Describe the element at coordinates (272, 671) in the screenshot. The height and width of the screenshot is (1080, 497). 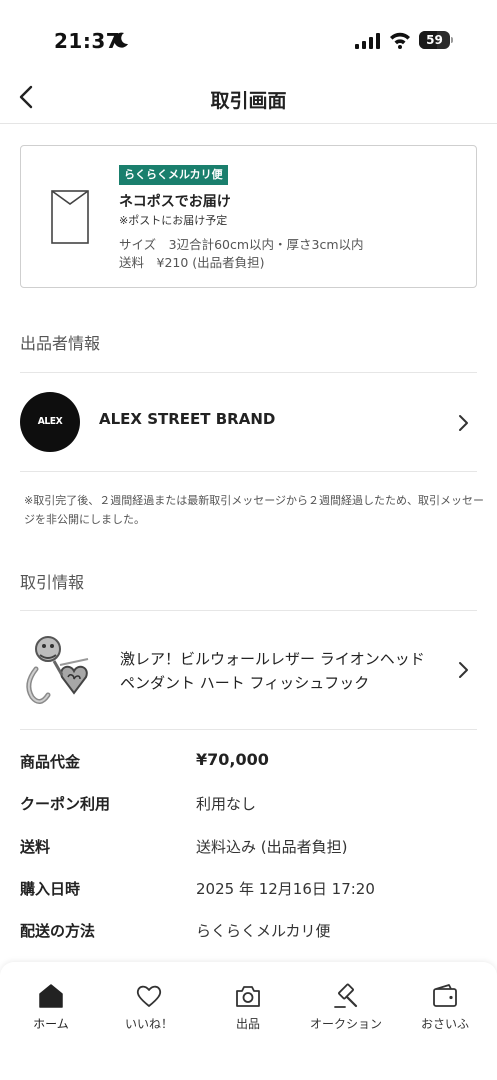
I see `product-title: 激レア！ビルウォールレザー ライオンヘッド ペンダント ハート フィッシュフック` at that location.